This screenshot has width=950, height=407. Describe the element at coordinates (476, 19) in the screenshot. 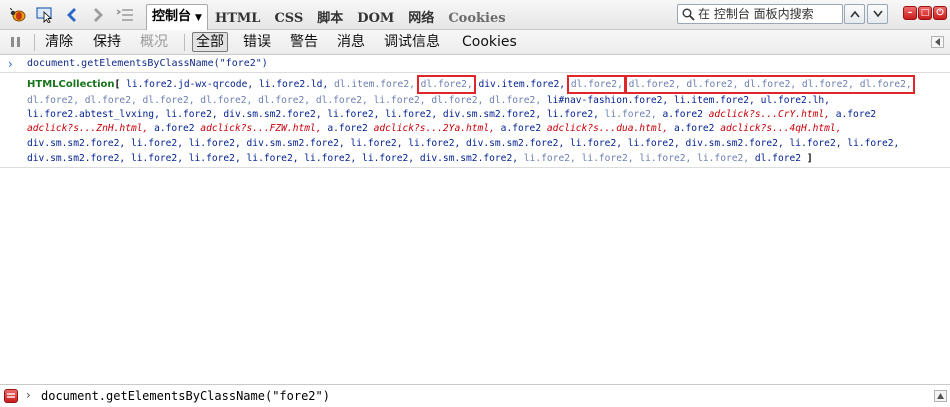

I see `tab-cookies: Cookies` at that location.